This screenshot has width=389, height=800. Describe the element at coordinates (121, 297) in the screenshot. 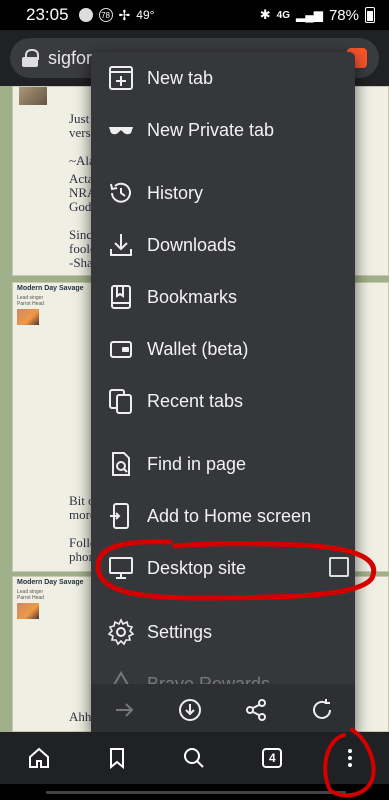

I see `bookmarks-icon` at that location.